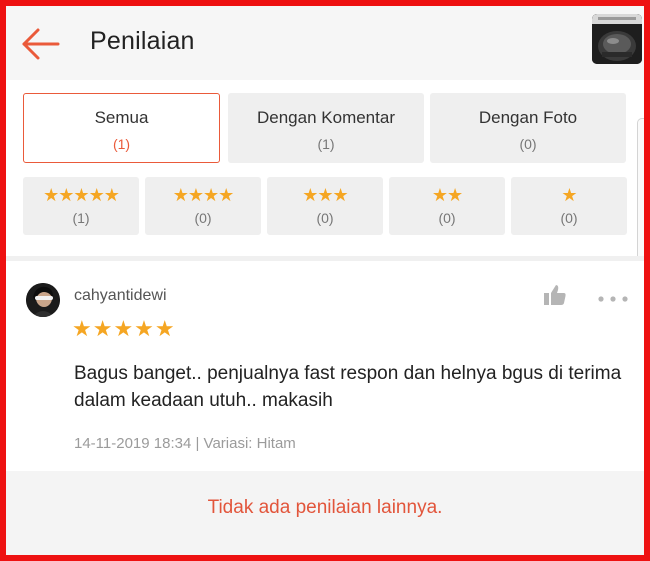 The image size is (650, 561). What do you see at coordinates (81, 195) in the screenshot?
I see `stars-icon: ★★★★★` at bounding box center [81, 195].